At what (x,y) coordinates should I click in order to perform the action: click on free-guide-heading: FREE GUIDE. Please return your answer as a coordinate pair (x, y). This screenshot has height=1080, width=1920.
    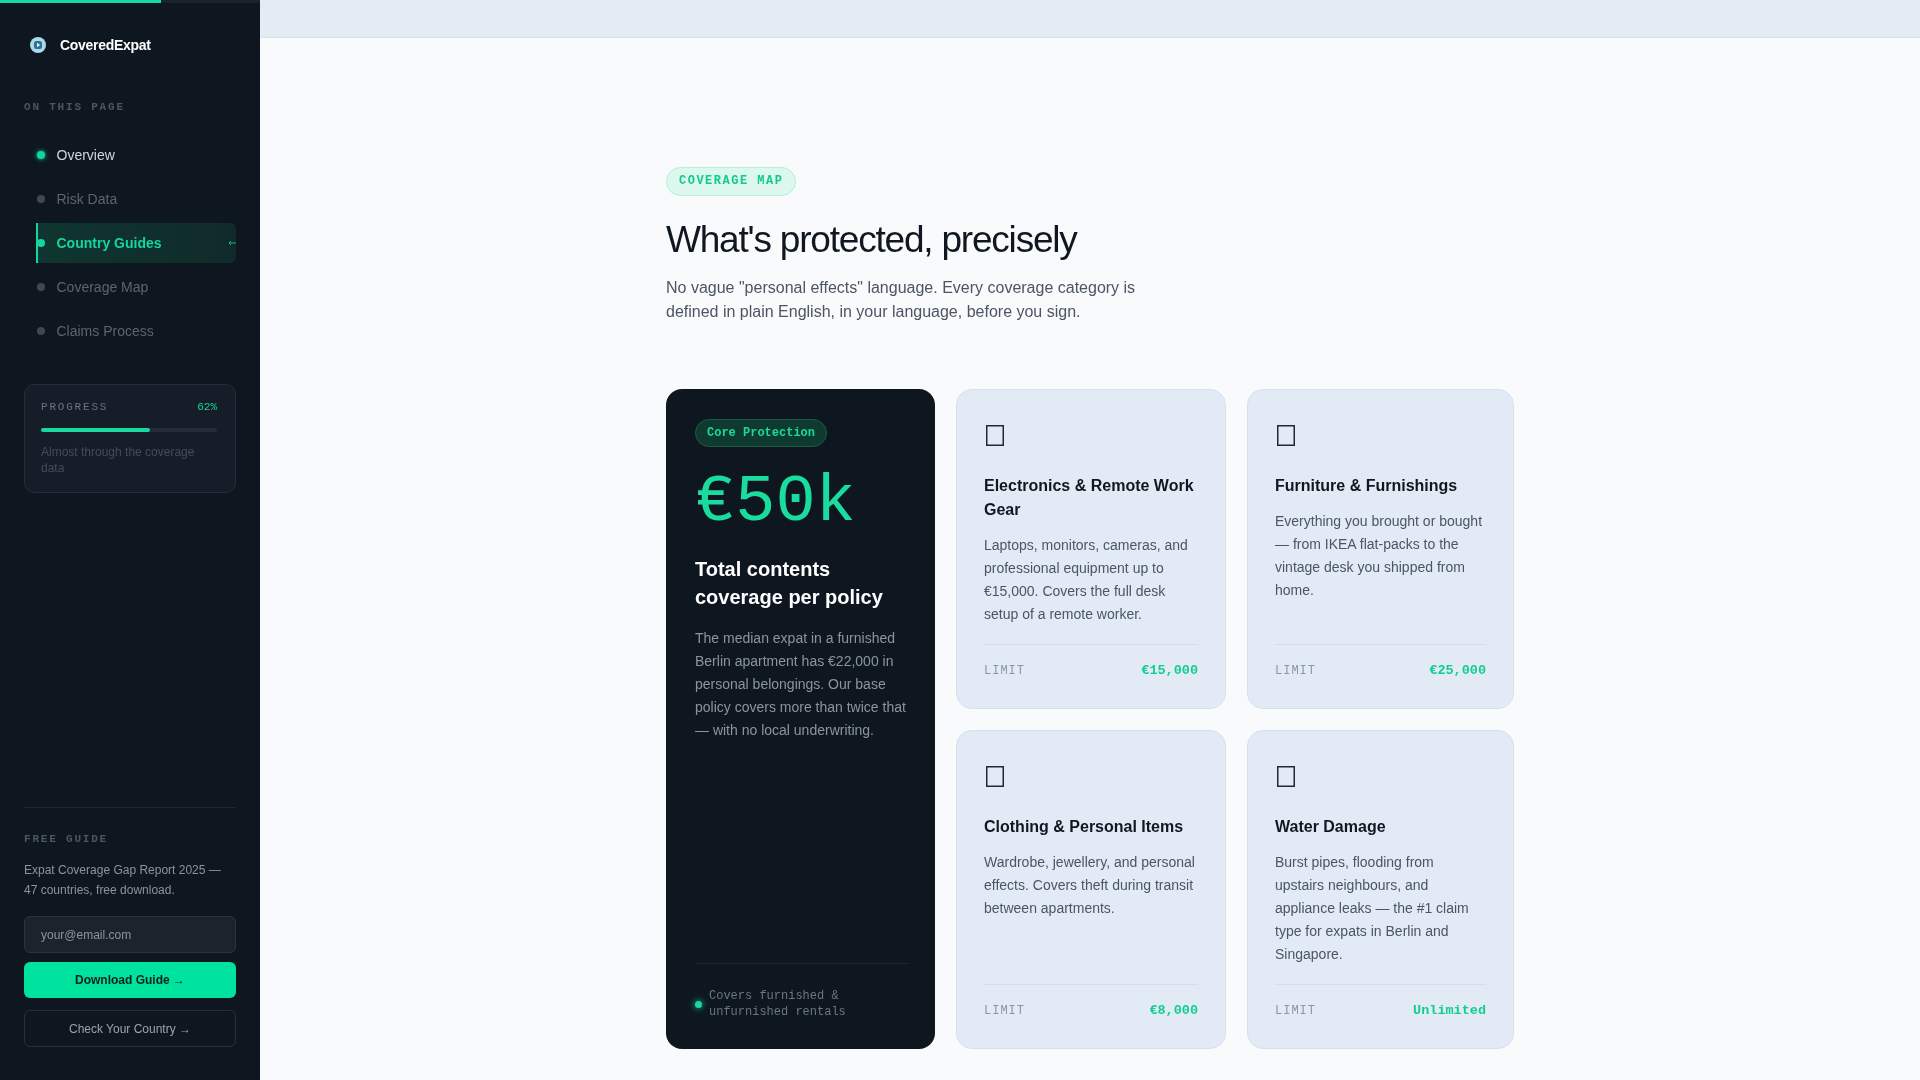
    Looking at the image, I should click on (66, 839).